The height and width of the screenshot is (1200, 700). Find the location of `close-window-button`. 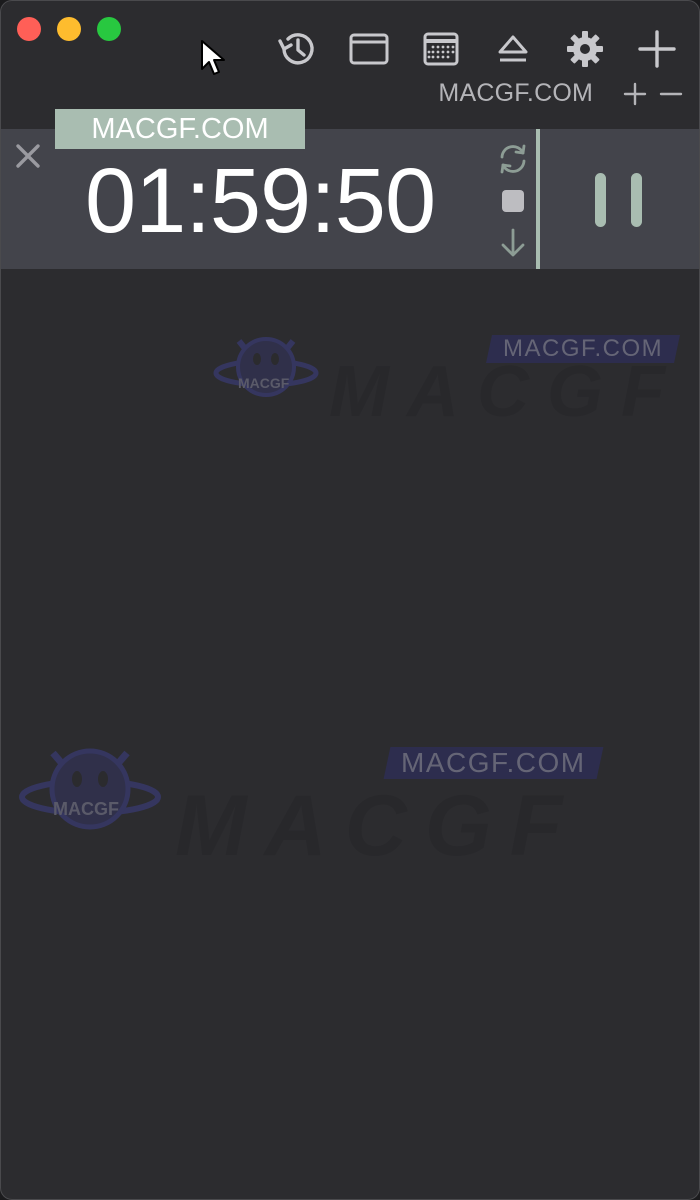

close-window-button is located at coordinates (29, 29).